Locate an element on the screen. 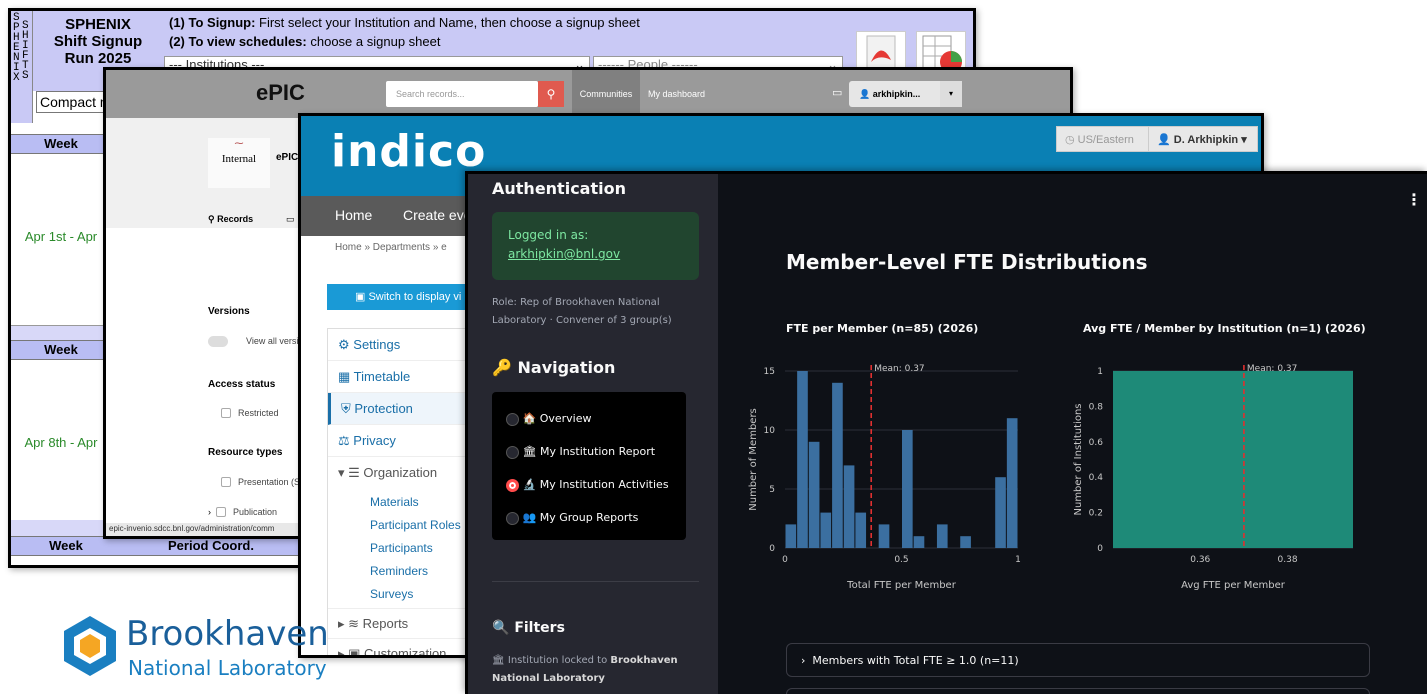  submenu-participant-roles: Participant Roles is located at coordinates (423, 525).